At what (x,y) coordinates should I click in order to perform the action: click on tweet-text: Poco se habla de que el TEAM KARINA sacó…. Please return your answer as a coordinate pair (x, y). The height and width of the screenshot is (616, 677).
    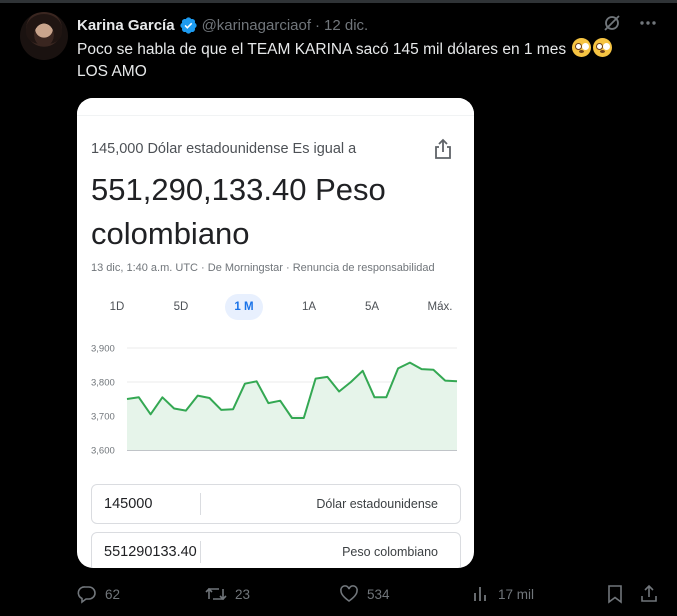
    Looking at the image, I should click on (367, 60).